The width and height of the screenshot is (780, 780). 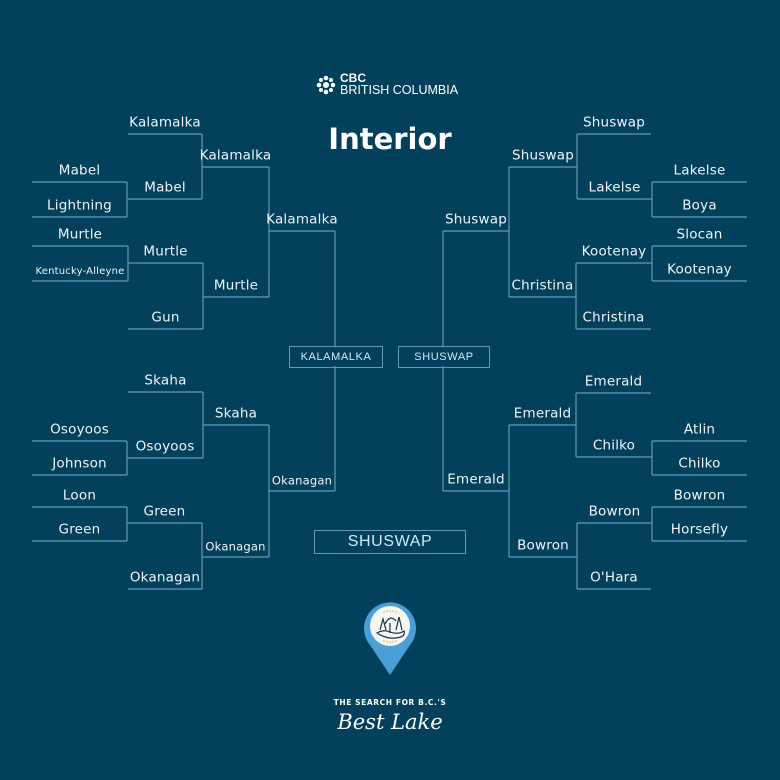 I want to click on lake-map-pin-icon, so click(x=390, y=638).